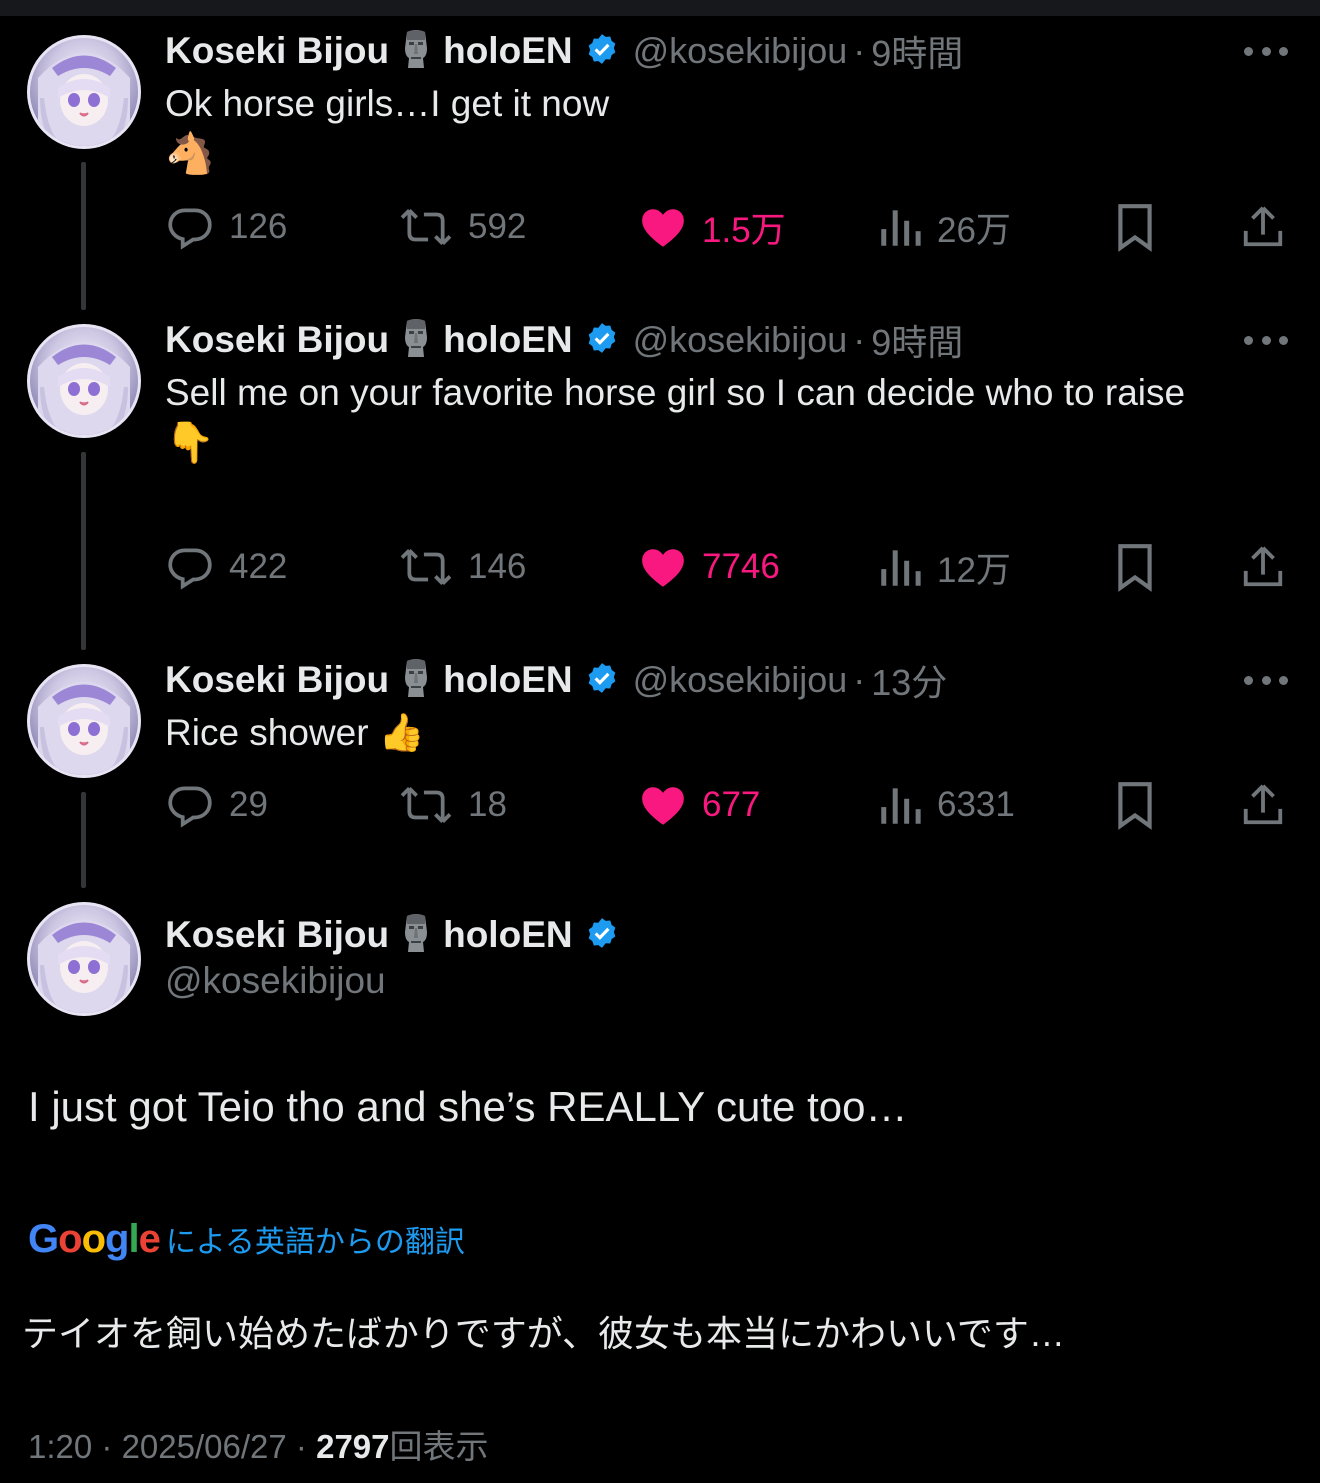 This screenshot has width=1320, height=1483. Describe the element at coordinates (204, 1446) in the screenshot. I see `post-date: 2025/06/27` at that location.